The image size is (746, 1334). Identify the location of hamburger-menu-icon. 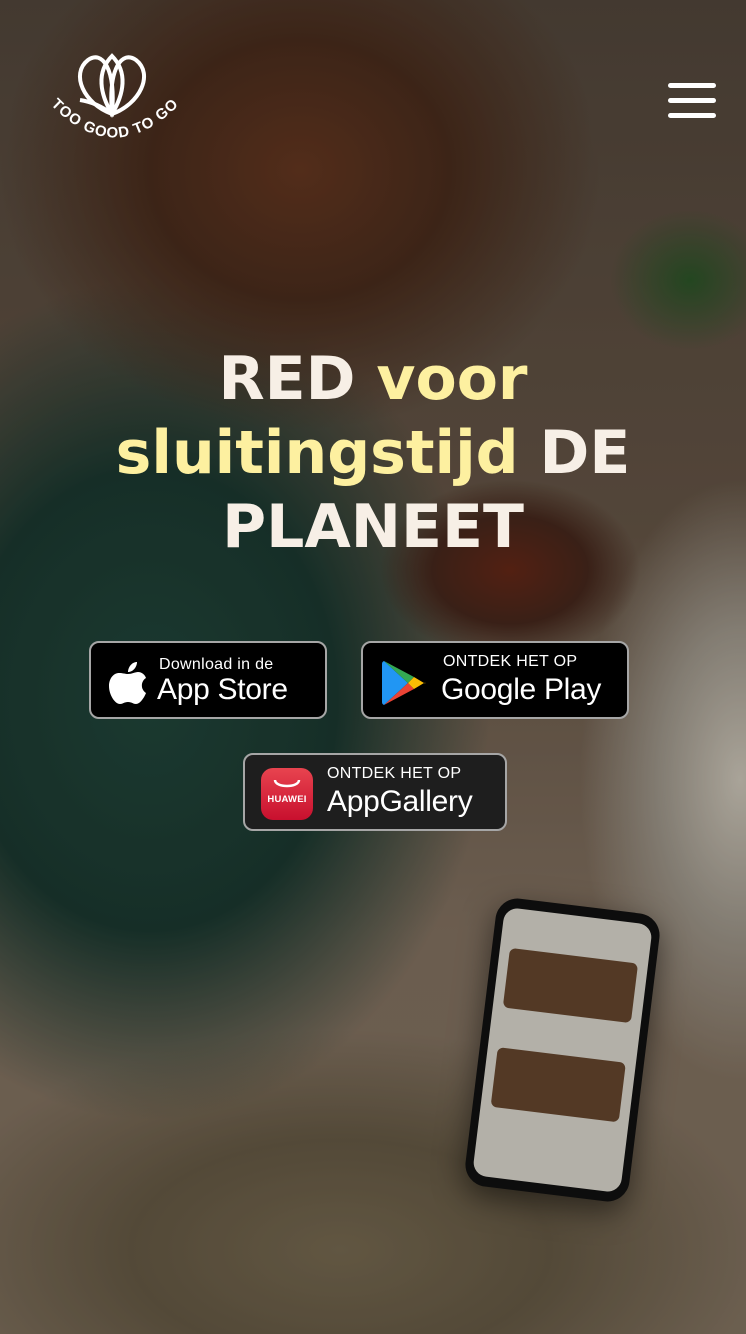
(692, 101).